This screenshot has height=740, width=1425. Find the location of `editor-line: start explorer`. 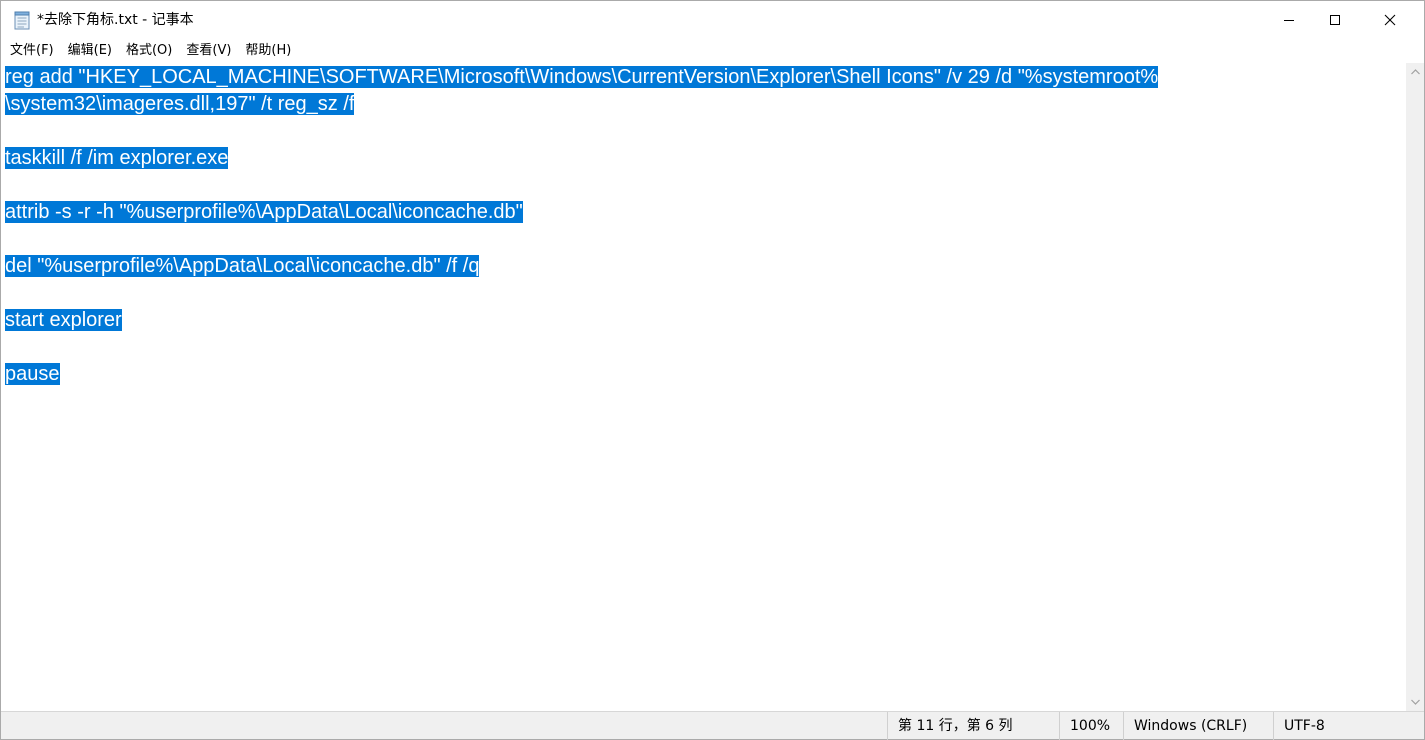

editor-line: start explorer is located at coordinates (705, 320).